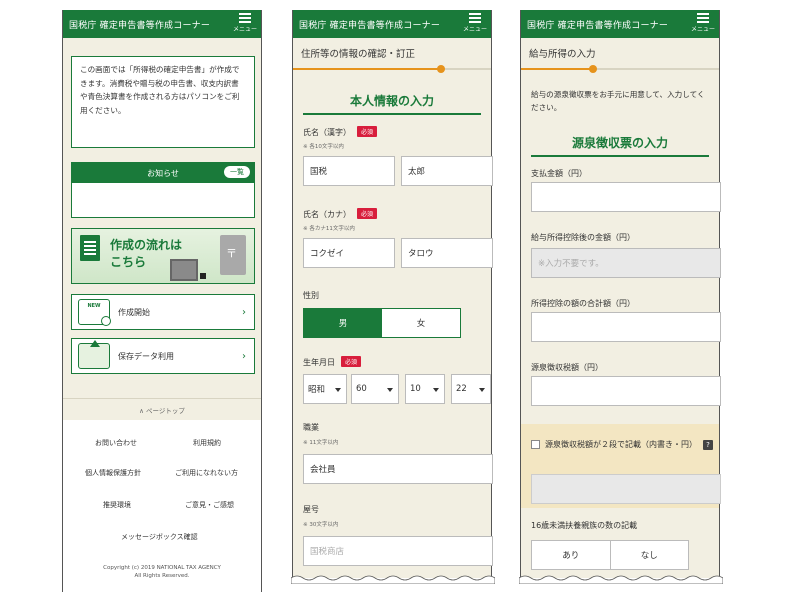 This screenshot has height=600, width=800. Describe the element at coordinates (163, 256) in the screenshot. I see `flow-banner: 作成の流れは こちら` at that location.